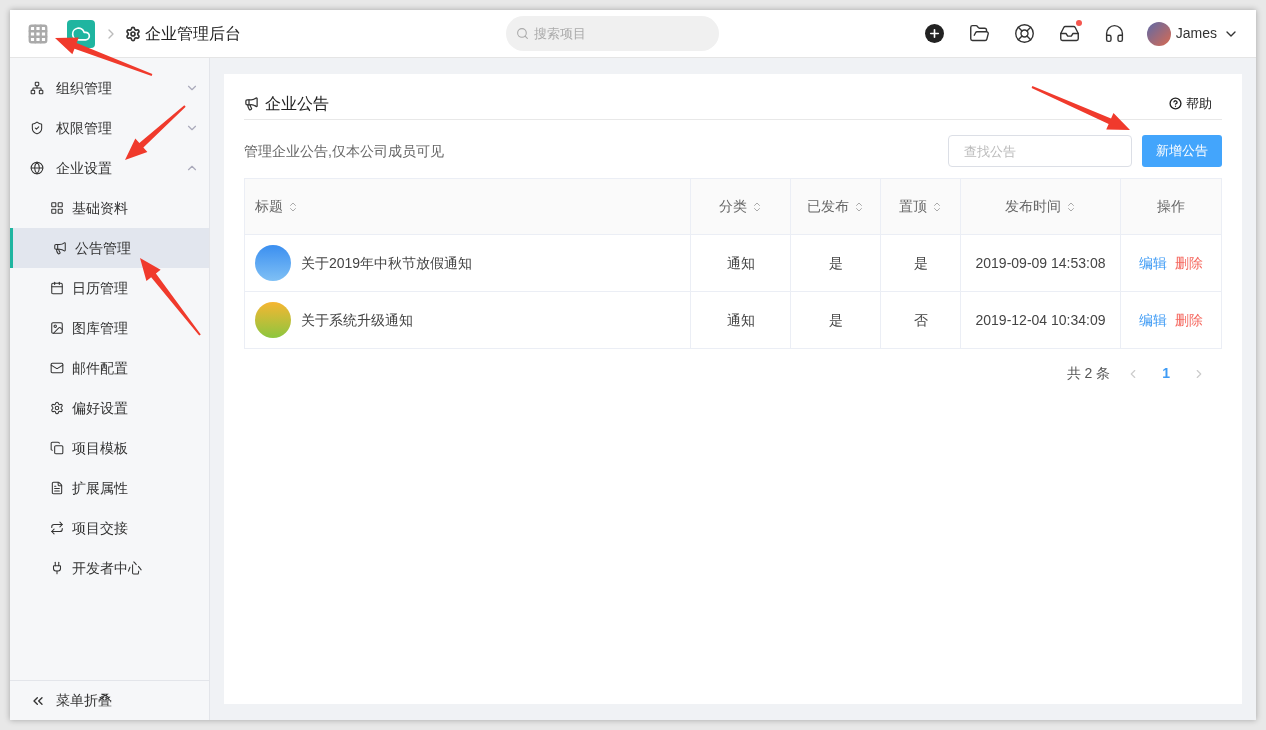 The width and height of the screenshot is (1266, 730). Describe the element at coordinates (57, 488) in the screenshot. I see `document-icon` at that location.